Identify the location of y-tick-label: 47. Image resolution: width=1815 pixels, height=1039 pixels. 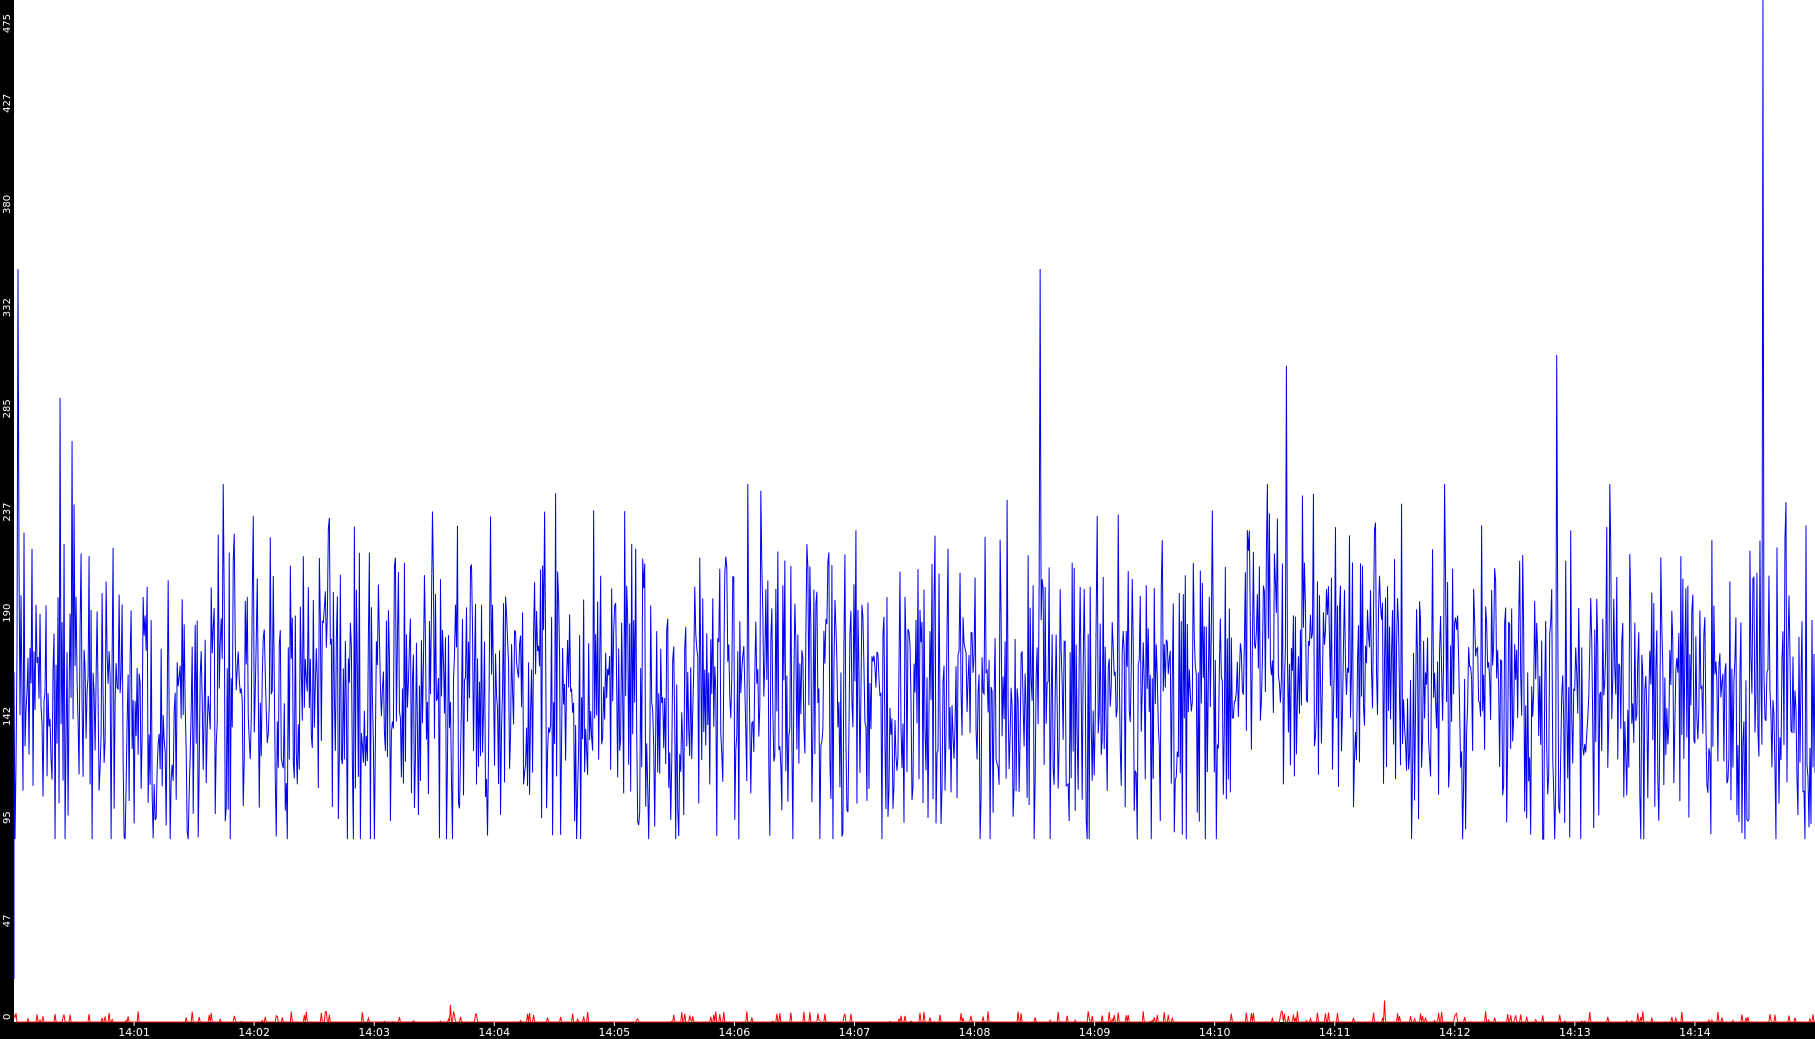
(7, 921).